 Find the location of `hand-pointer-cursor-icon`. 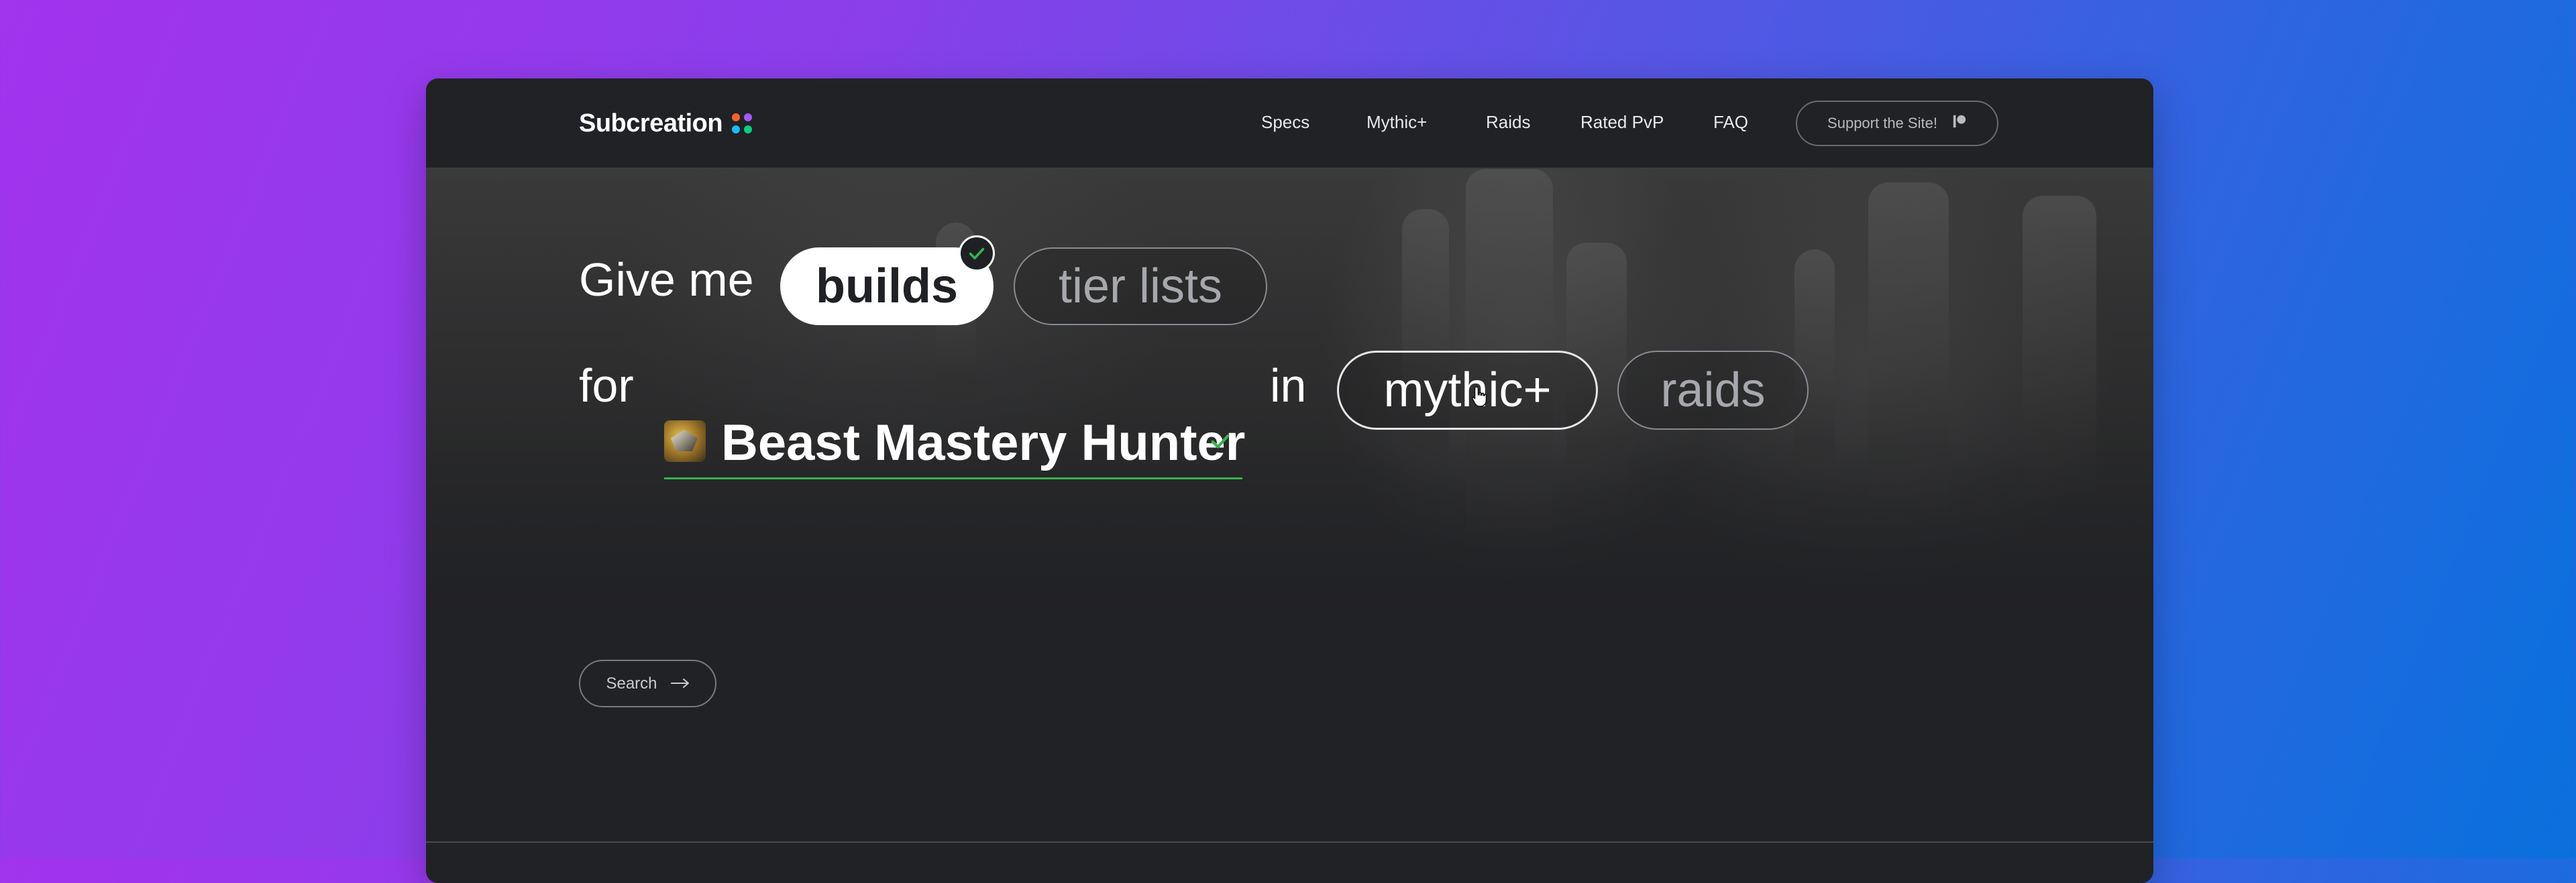

hand-pointer-cursor-icon is located at coordinates (1479, 399).